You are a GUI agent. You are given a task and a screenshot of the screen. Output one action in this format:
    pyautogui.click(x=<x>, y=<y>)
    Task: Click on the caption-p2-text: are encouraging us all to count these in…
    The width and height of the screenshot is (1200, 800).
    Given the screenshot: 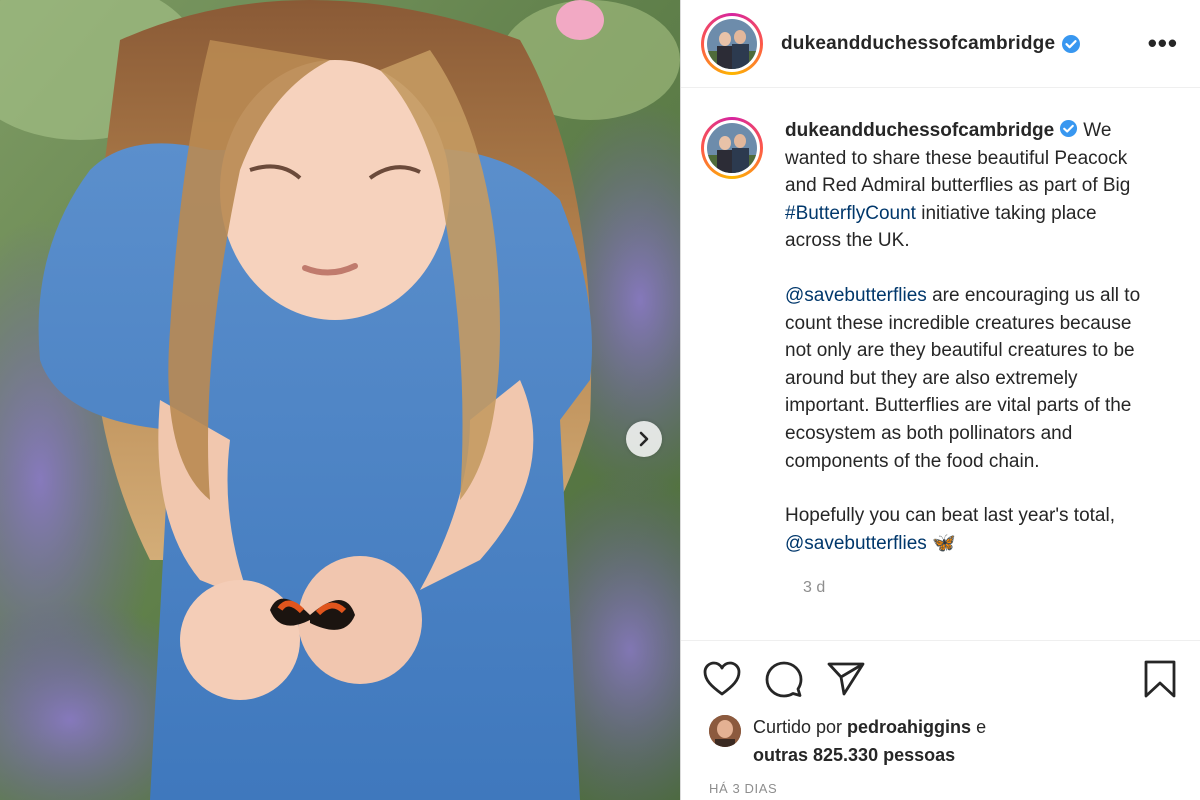 What is the action you would take?
    pyautogui.click(x=963, y=378)
    